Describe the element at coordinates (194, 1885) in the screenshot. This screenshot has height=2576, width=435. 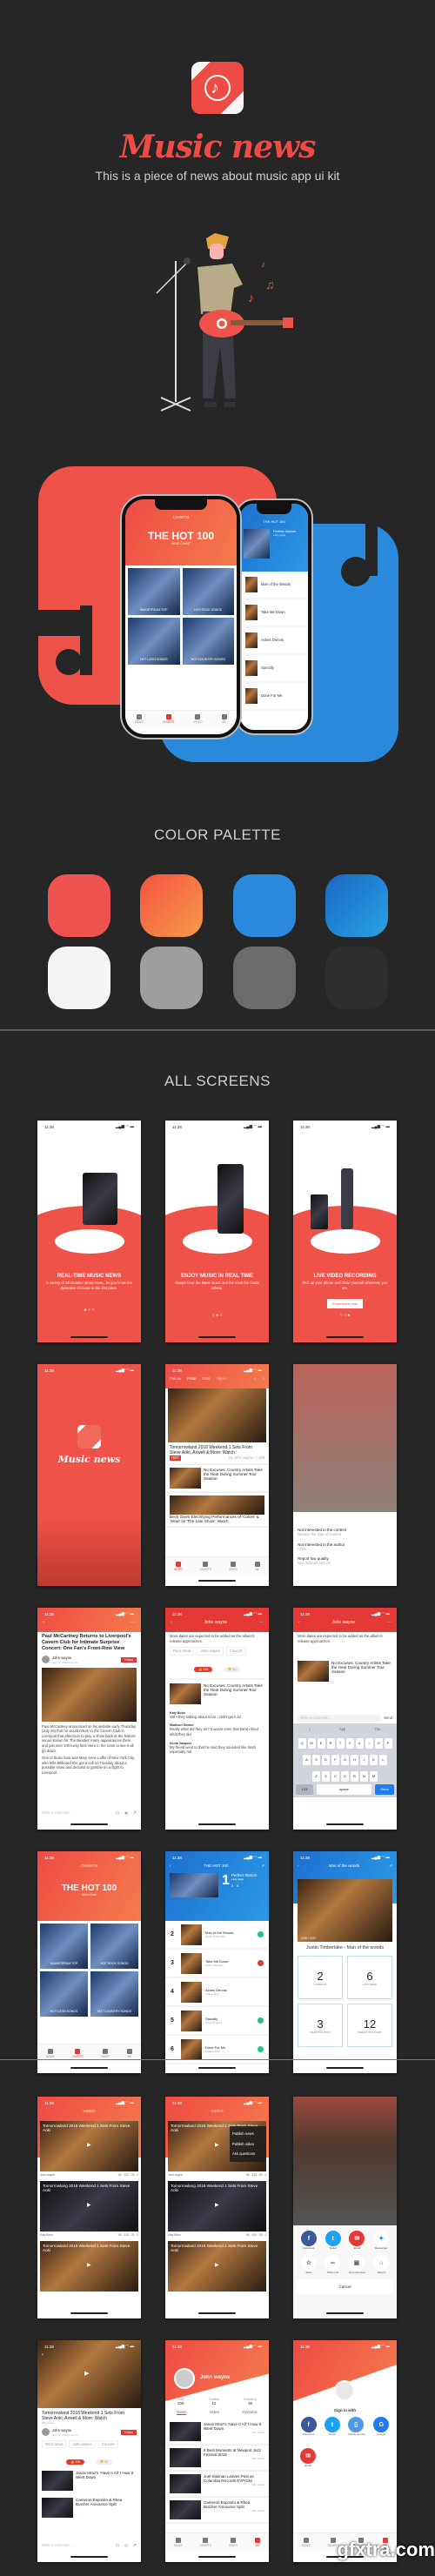
I see `top-song-video` at that location.